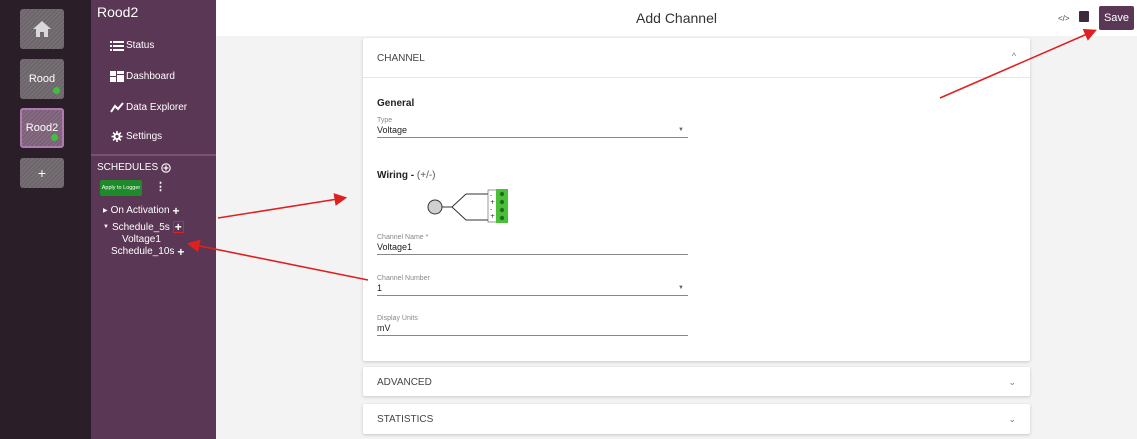 The image size is (1137, 439). I want to click on wiring-title: Wiring - (+/-), so click(406, 175).